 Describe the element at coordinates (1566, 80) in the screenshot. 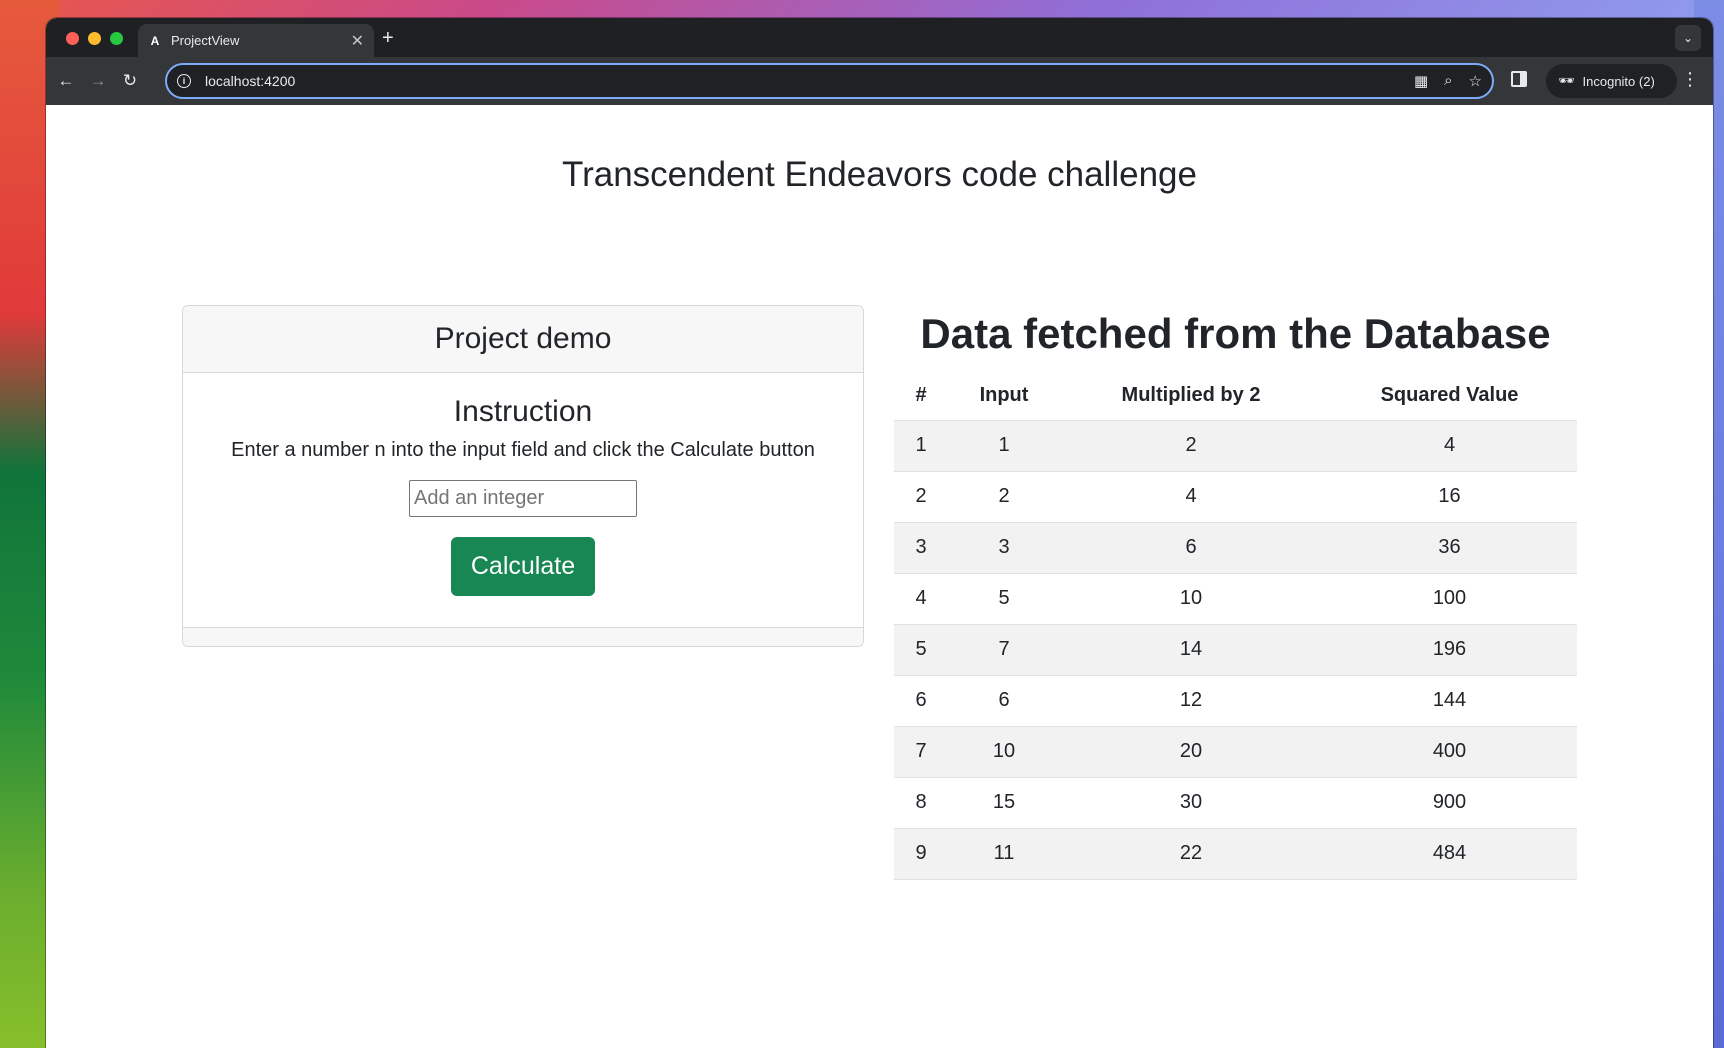

I see `incognito-icon: 🕶` at that location.